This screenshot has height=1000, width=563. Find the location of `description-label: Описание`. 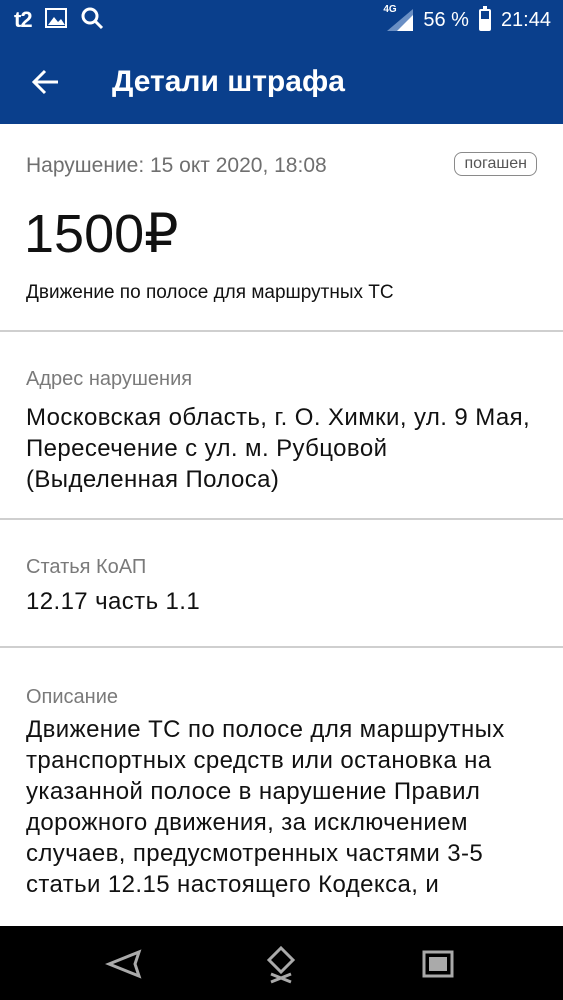

description-label: Описание is located at coordinates (72, 697).